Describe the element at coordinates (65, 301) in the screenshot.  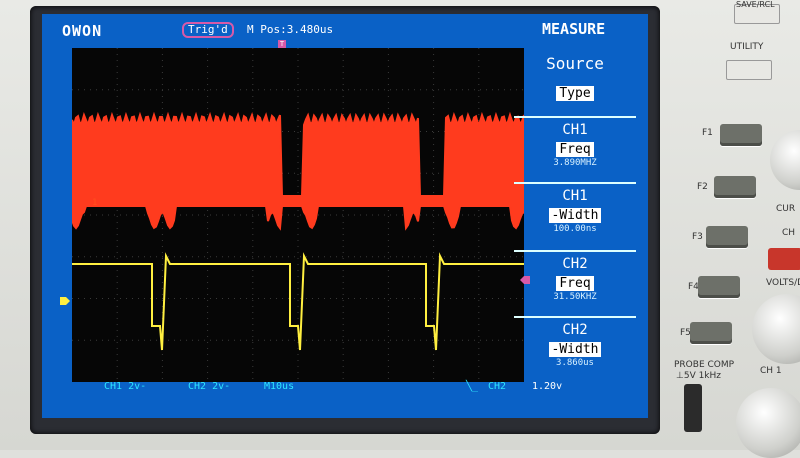
I see `ch2-level-marker` at that location.